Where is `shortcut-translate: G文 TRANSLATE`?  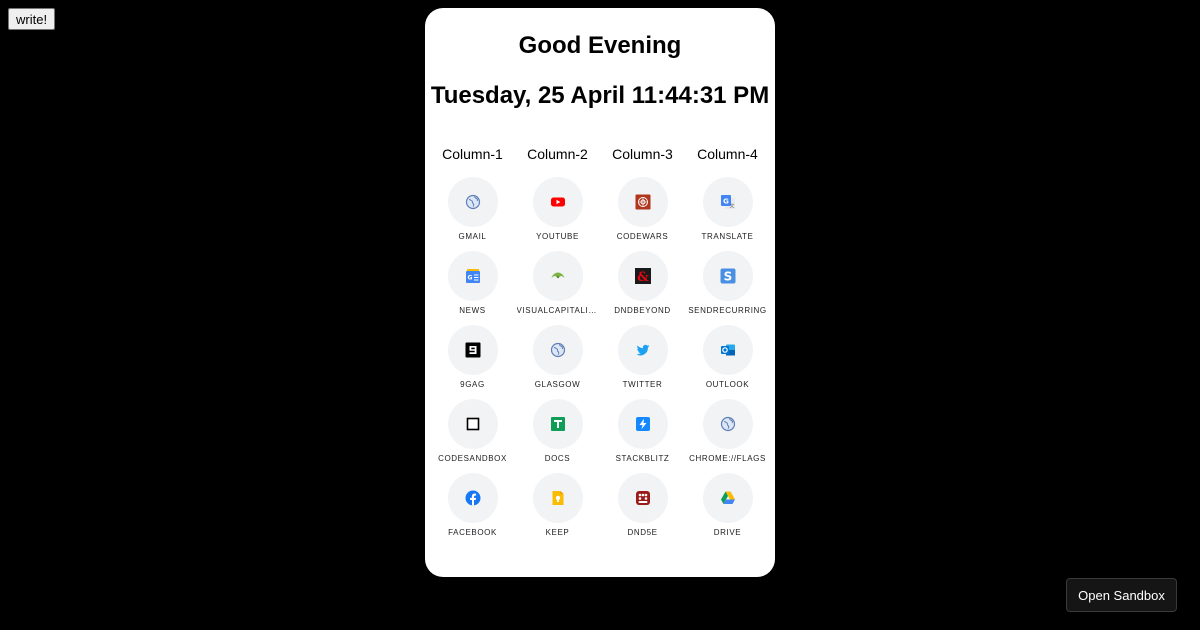 shortcut-translate: G文 TRANSLATE is located at coordinates (727, 214).